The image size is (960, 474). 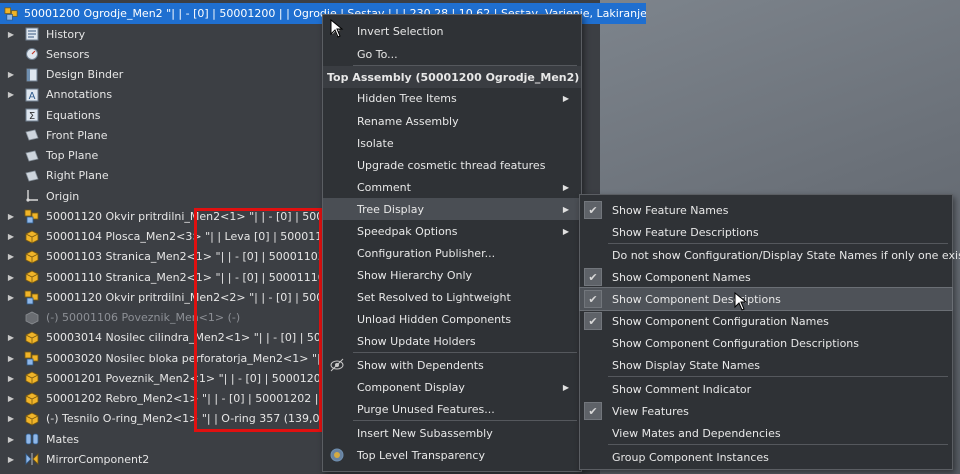 I want to click on submenu-item-show-component-descriptions: ✔ Show Component Descriptions, so click(x=766, y=299).